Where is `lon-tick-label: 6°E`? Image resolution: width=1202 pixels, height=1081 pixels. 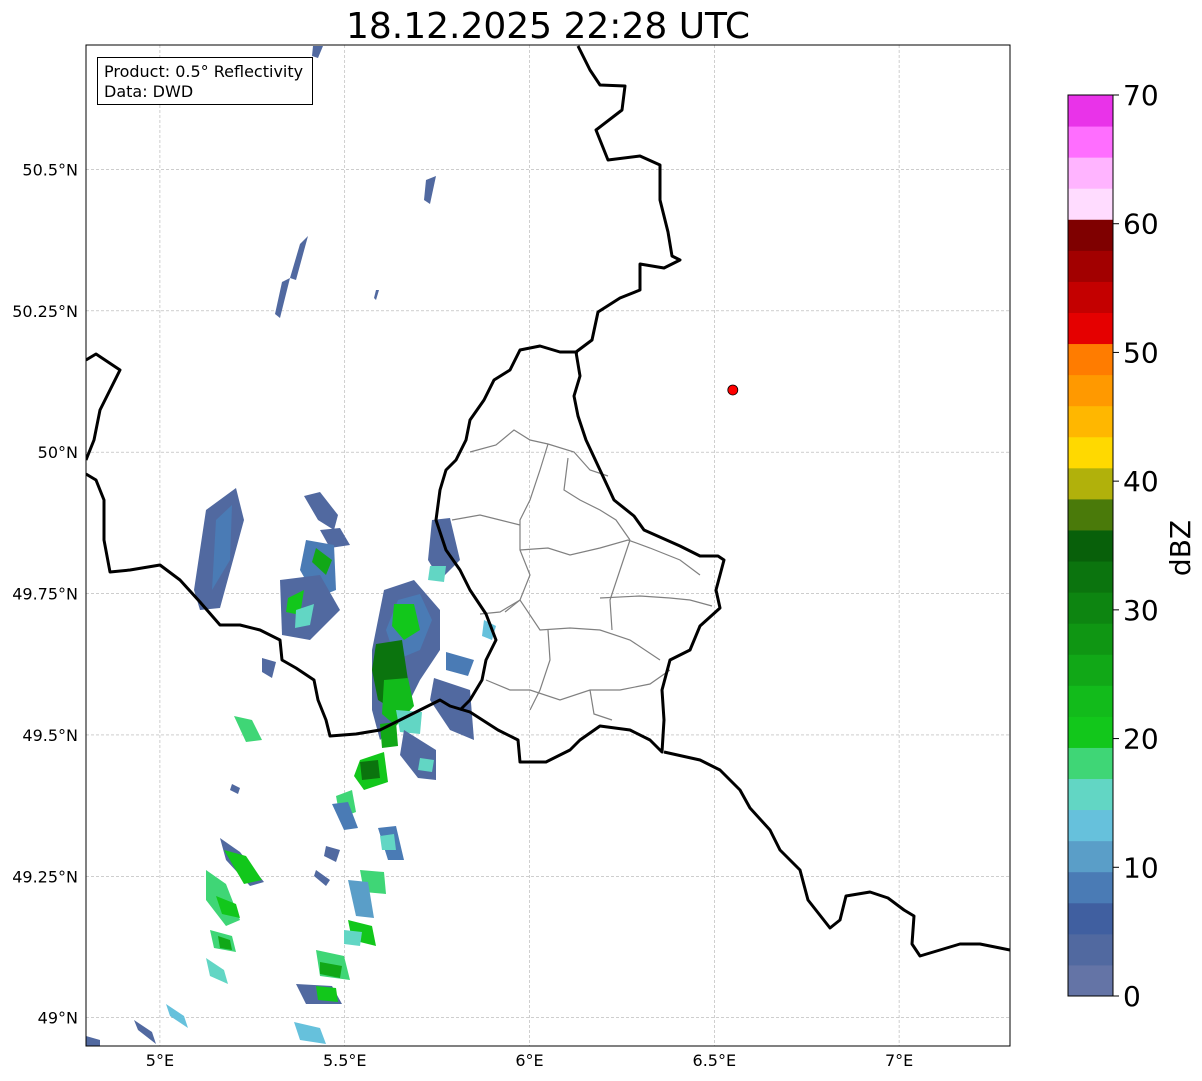
lon-tick-label: 6°E is located at coordinates (529, 1060).